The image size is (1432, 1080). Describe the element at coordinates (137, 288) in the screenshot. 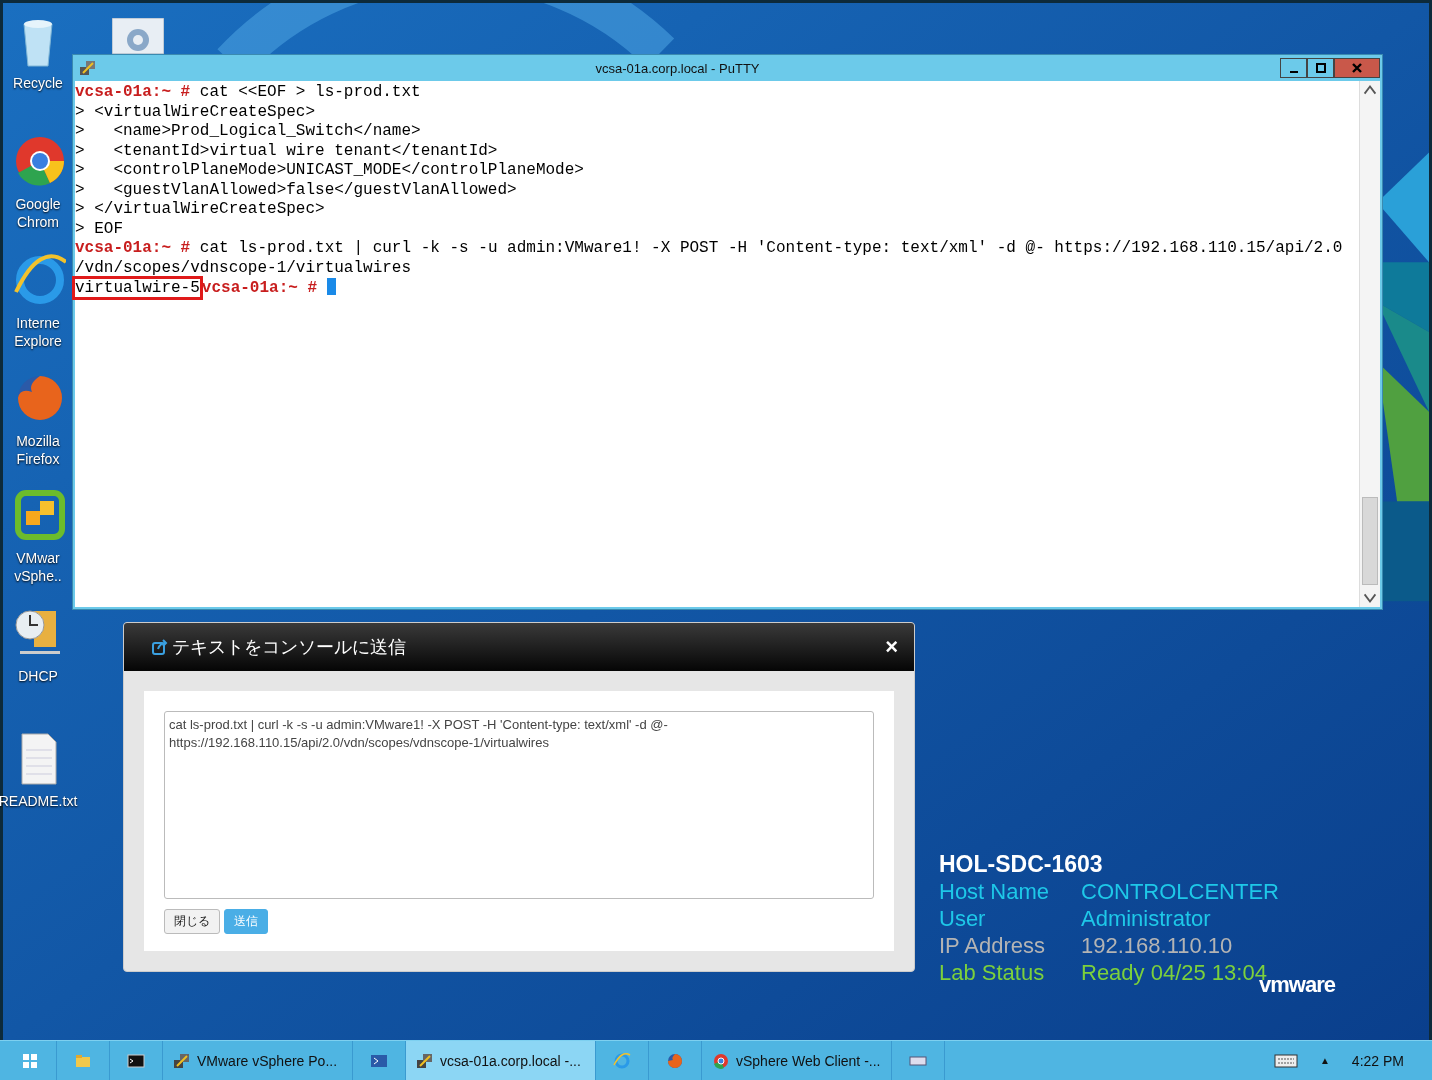

I see `highlighted-output: virtualwire-5` at that location.